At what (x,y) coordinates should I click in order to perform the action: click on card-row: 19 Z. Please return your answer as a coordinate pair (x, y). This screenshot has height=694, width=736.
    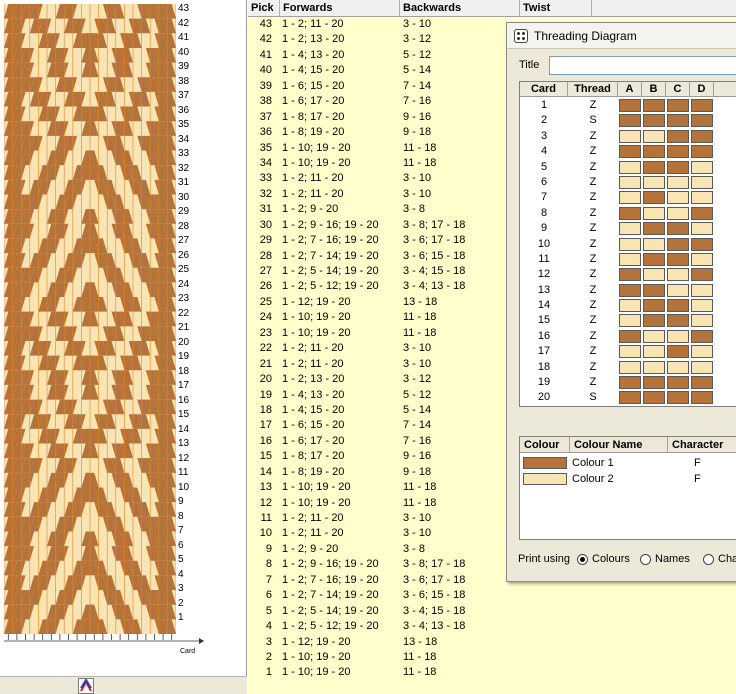
    Looking at the image, I should click on (628, 382).